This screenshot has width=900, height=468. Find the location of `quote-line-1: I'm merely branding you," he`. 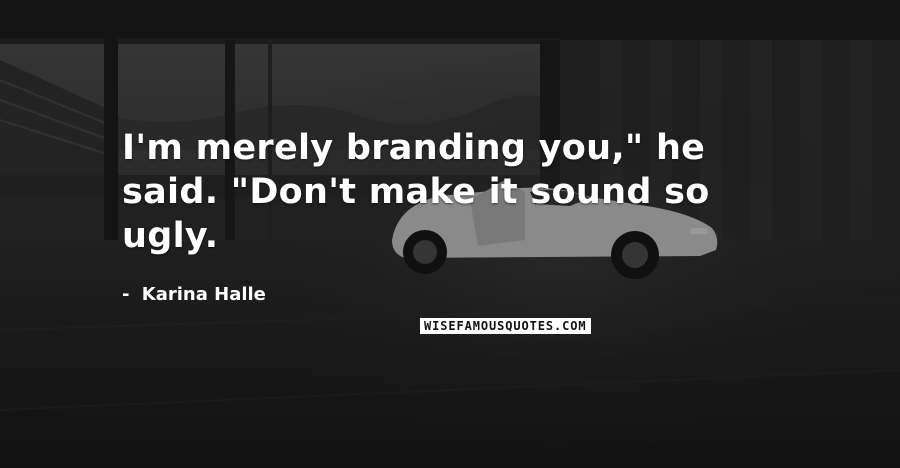

quote-line-1: I'm merely branding you," he is located at coordinates (414, 148).